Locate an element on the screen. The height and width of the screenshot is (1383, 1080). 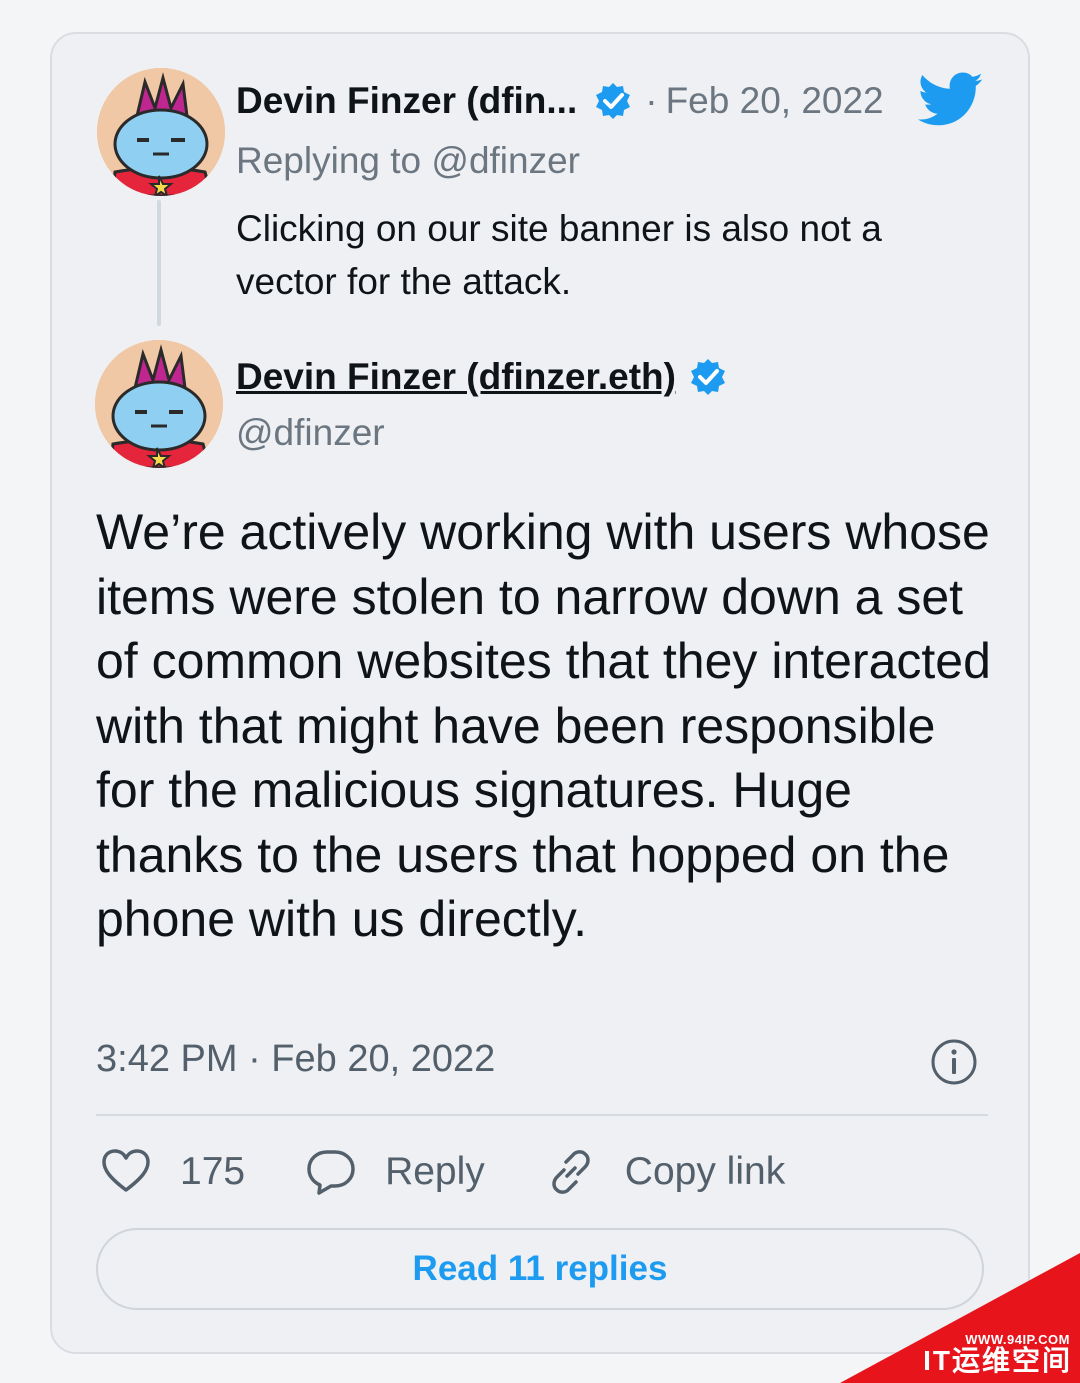
info-icon is located at coordinates (954, 1062).